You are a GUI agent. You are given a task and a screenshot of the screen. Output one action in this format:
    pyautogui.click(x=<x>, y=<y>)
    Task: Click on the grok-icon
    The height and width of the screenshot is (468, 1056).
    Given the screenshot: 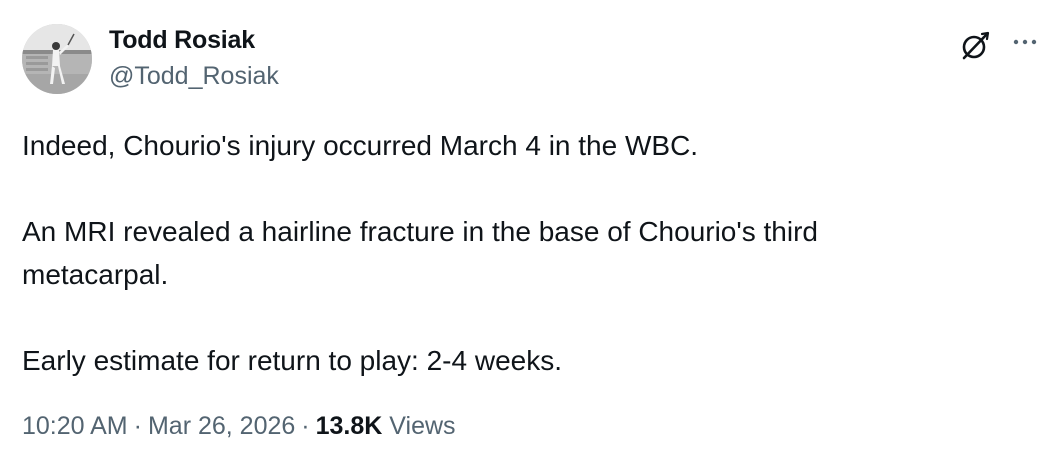 What is the action you would take?
    pyautogui.click(x=975, y=46)
    